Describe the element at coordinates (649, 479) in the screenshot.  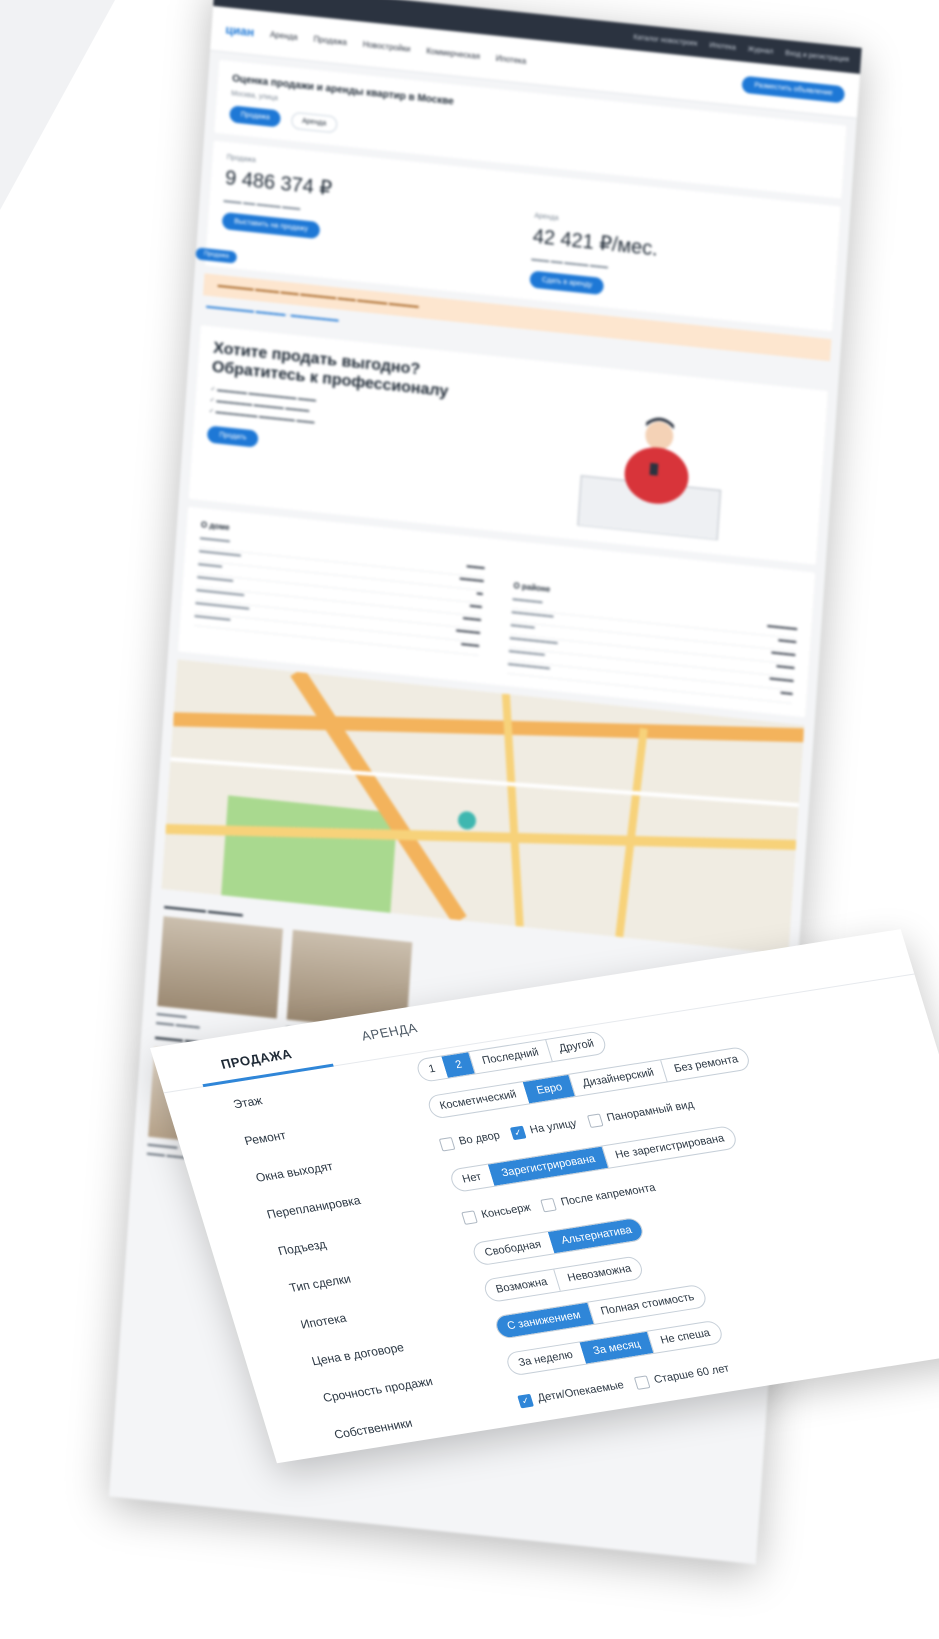
I see `agent-illustration` at that location.